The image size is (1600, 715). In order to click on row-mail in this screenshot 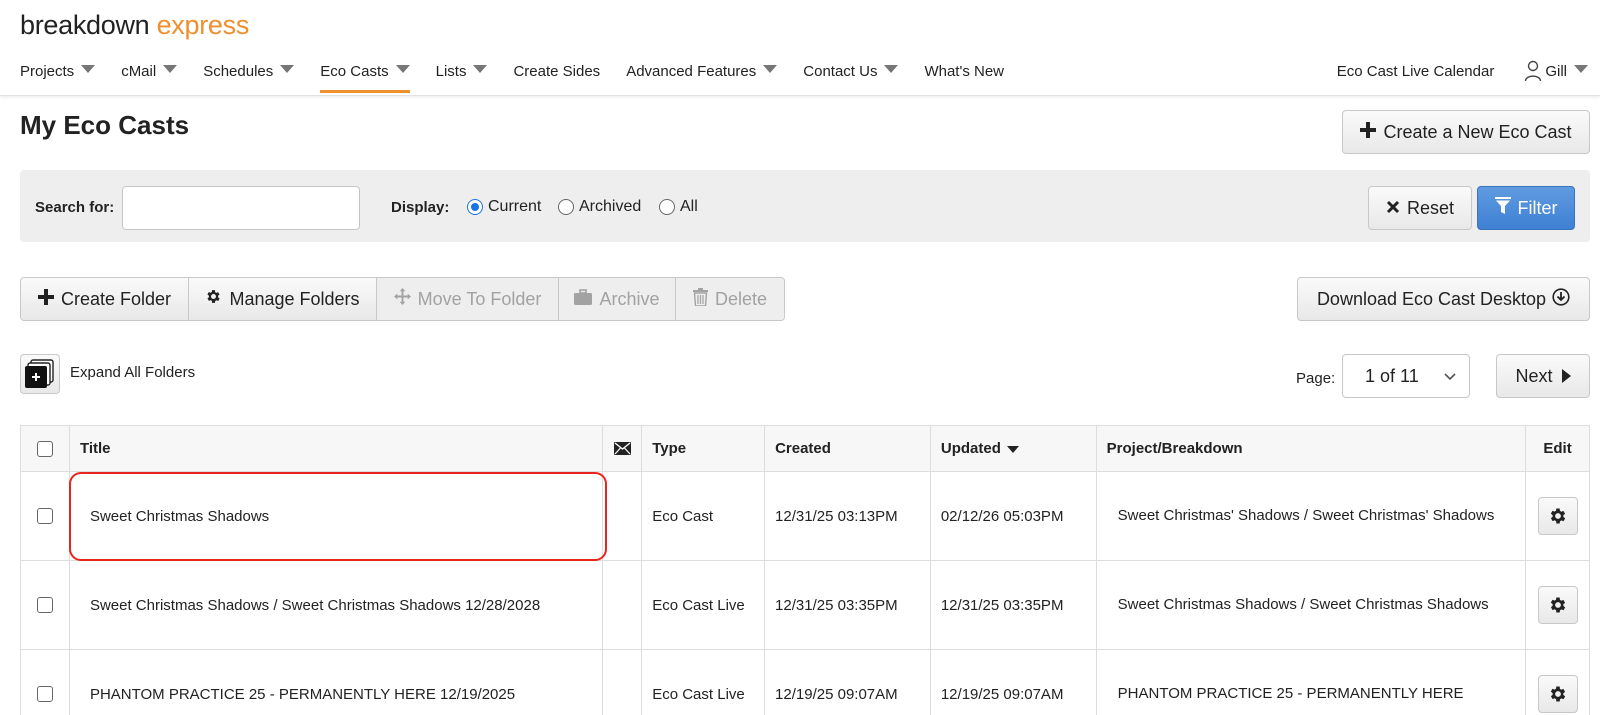, I will do `click(623, 605)`.